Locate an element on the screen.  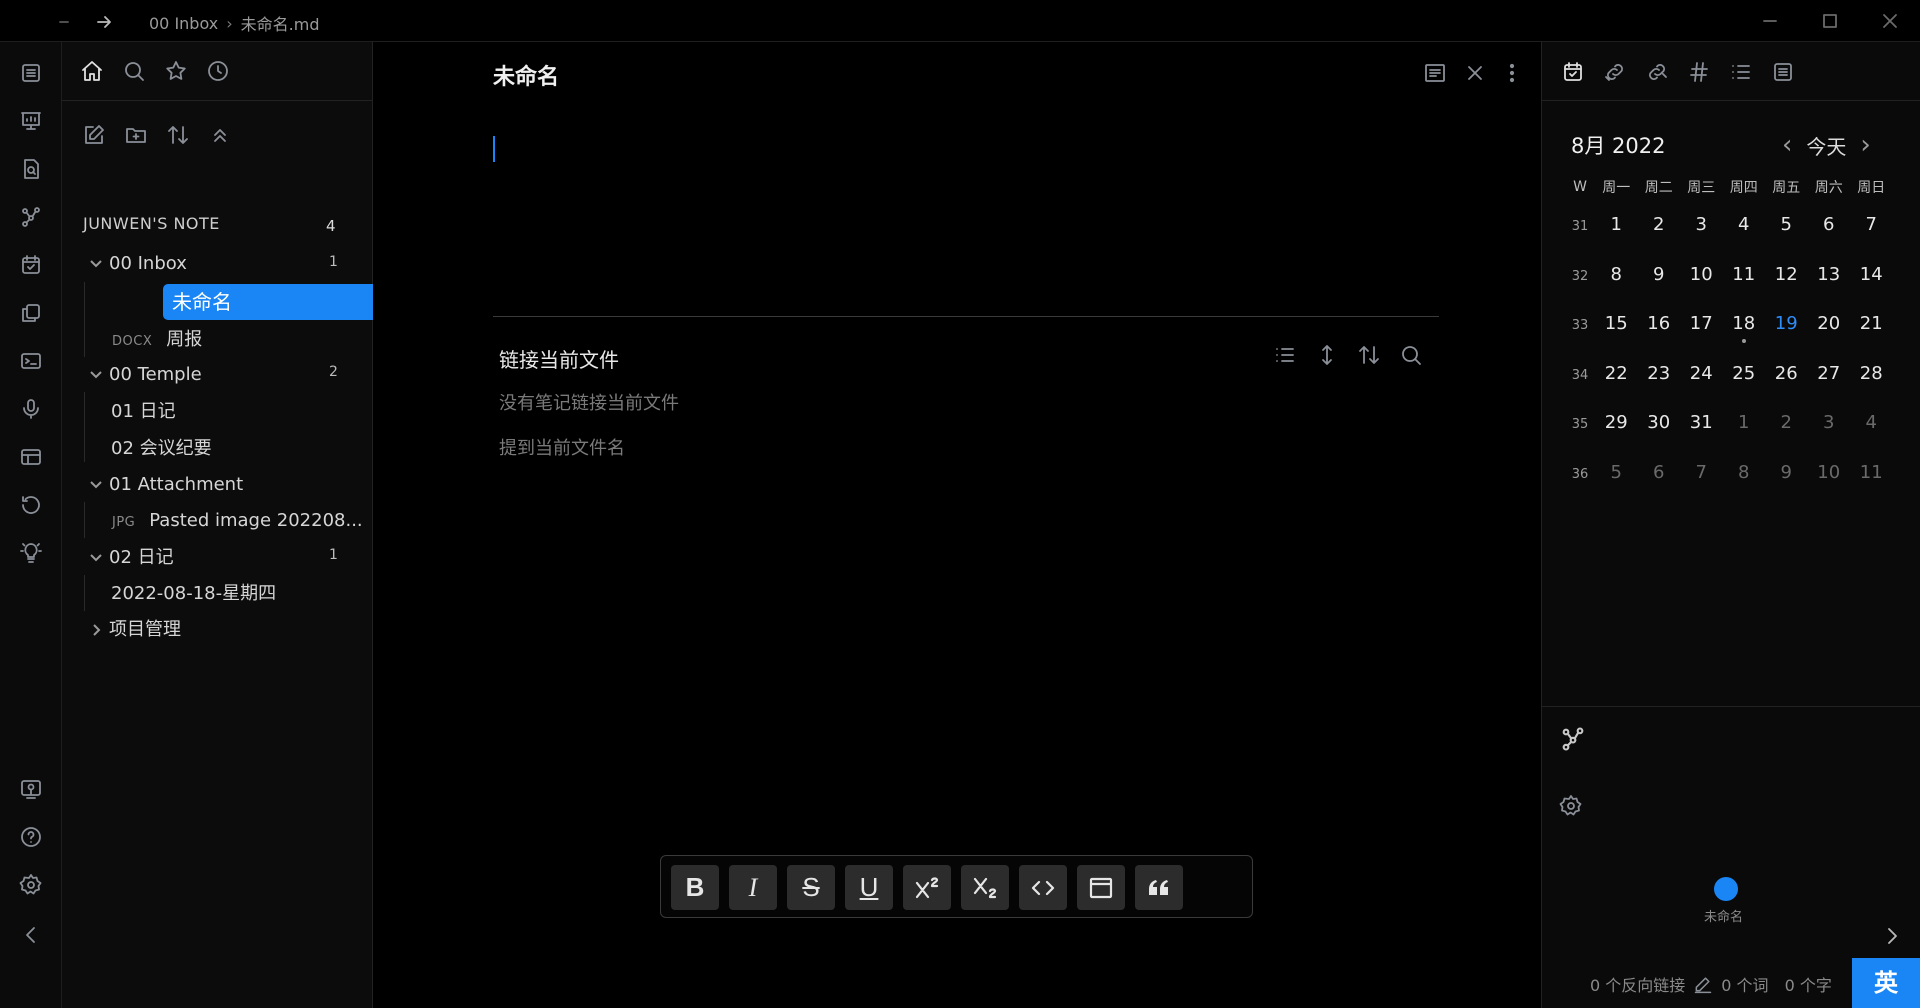
blockquote-button is located at coordinates (1159, 887).